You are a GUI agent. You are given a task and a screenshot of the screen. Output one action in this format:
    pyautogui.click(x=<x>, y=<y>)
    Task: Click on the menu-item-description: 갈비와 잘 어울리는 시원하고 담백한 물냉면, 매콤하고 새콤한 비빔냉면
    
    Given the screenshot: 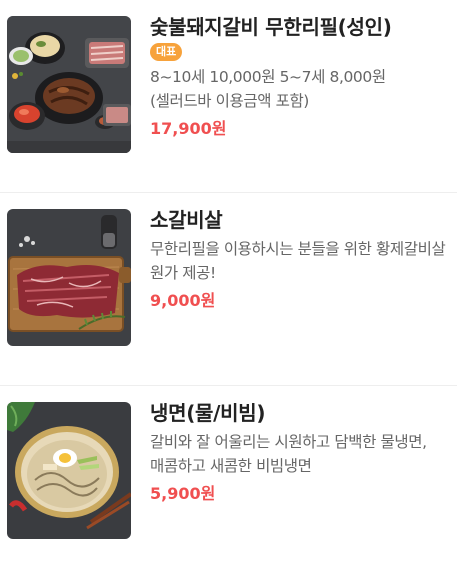 What is the action you would take?
    pyautogui.click(x=288, y=454)
    